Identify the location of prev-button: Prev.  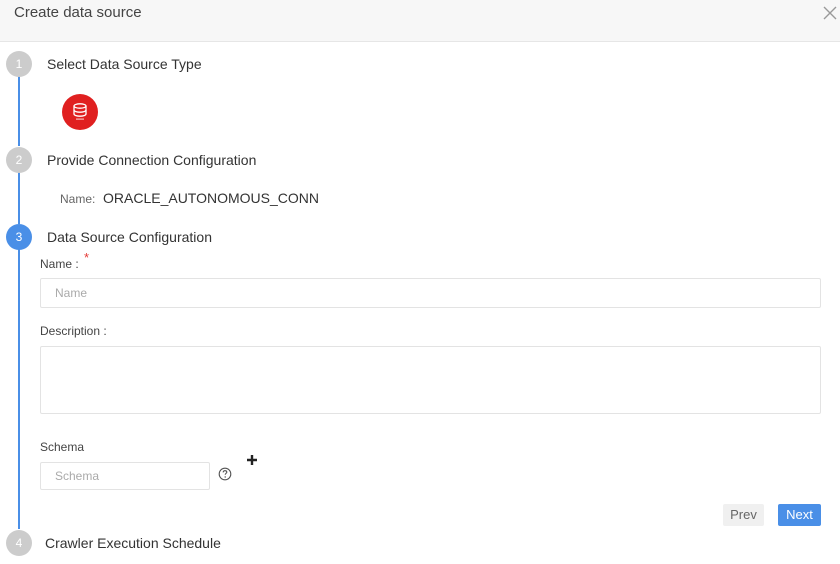
(743, 515).